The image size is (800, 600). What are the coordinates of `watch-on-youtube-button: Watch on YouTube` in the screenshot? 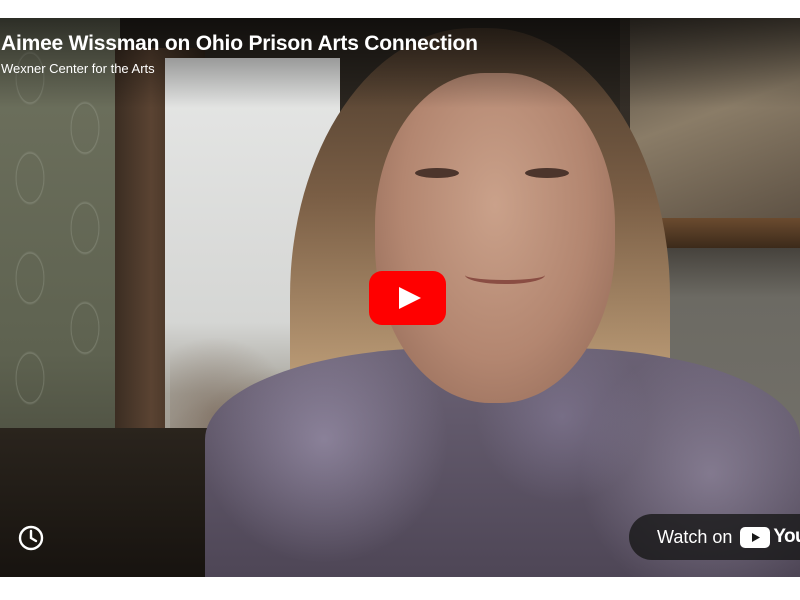 It's located at (714, 537).